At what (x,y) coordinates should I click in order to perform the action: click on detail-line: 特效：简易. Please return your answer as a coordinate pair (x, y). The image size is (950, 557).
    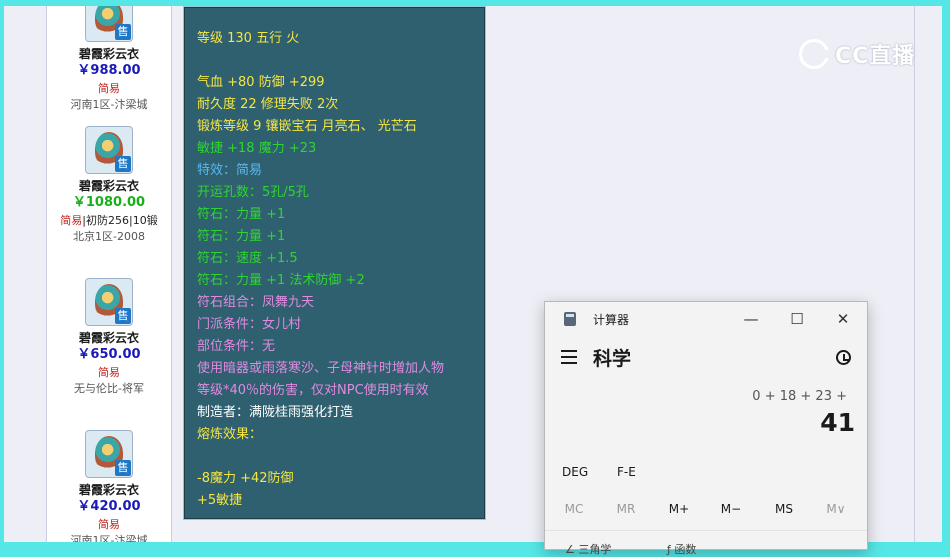
    Looking at the image, I should click on (230, 170).